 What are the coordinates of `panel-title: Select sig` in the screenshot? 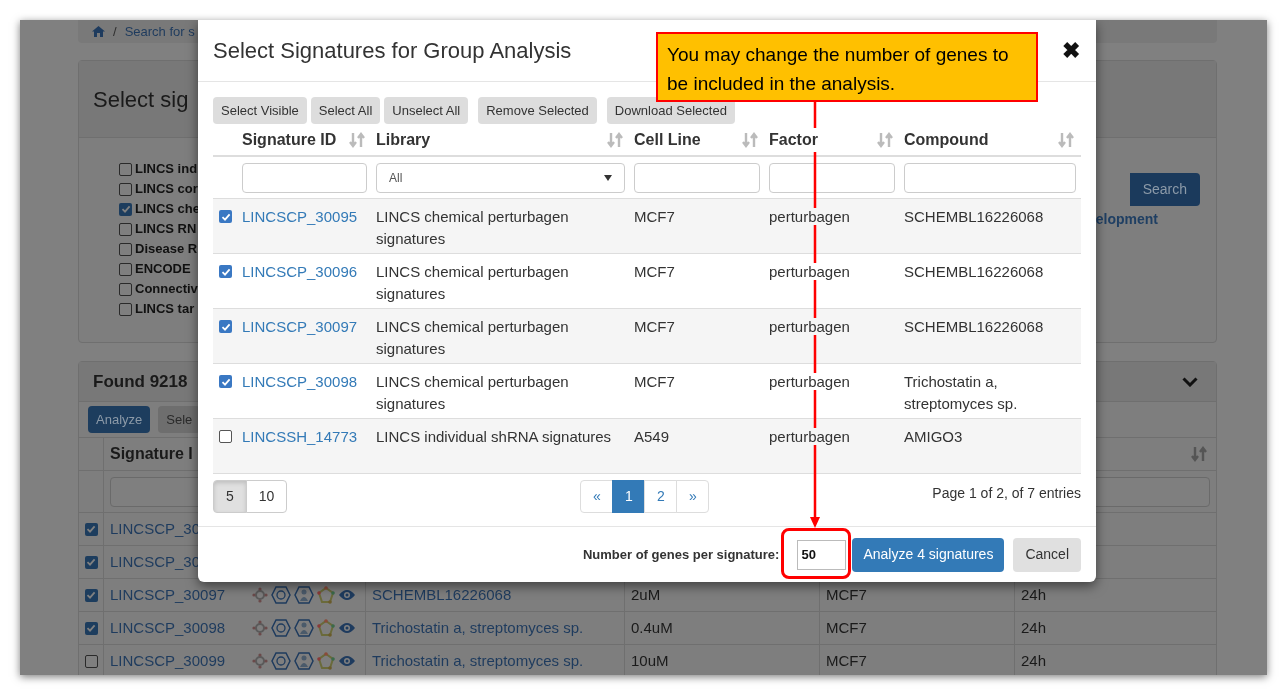 It's located at (141, 99).